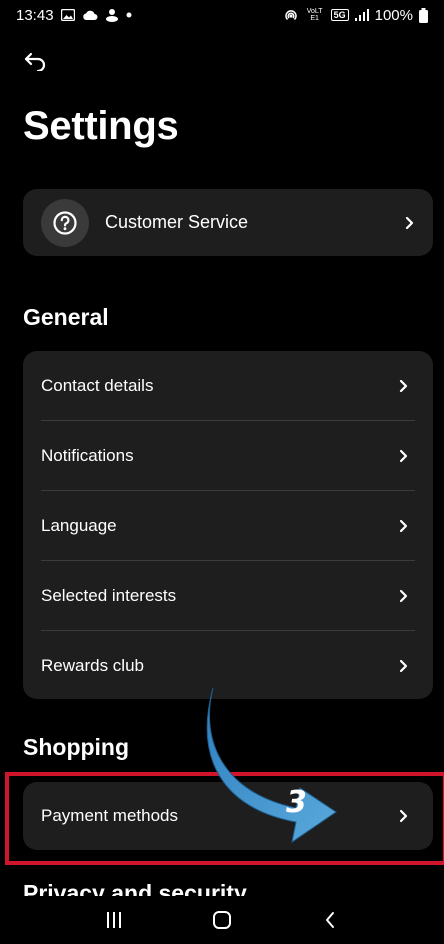 Image resolution: width=444 pixels, height=944 pixels. Describe the element at coordinates (67, 15) in the screenshot. I see `gallery-icon` at that location.